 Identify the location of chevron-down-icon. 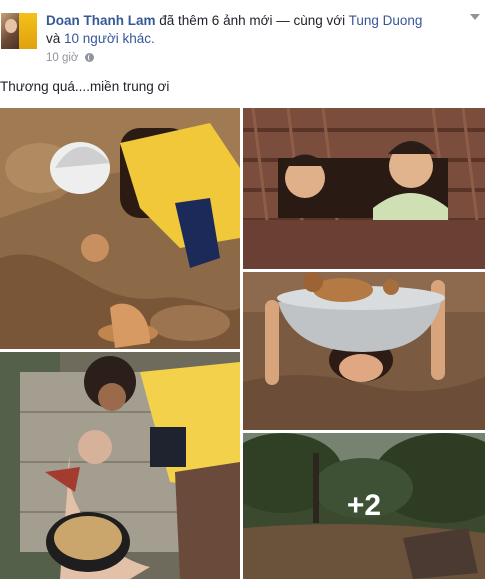
(475, 17).